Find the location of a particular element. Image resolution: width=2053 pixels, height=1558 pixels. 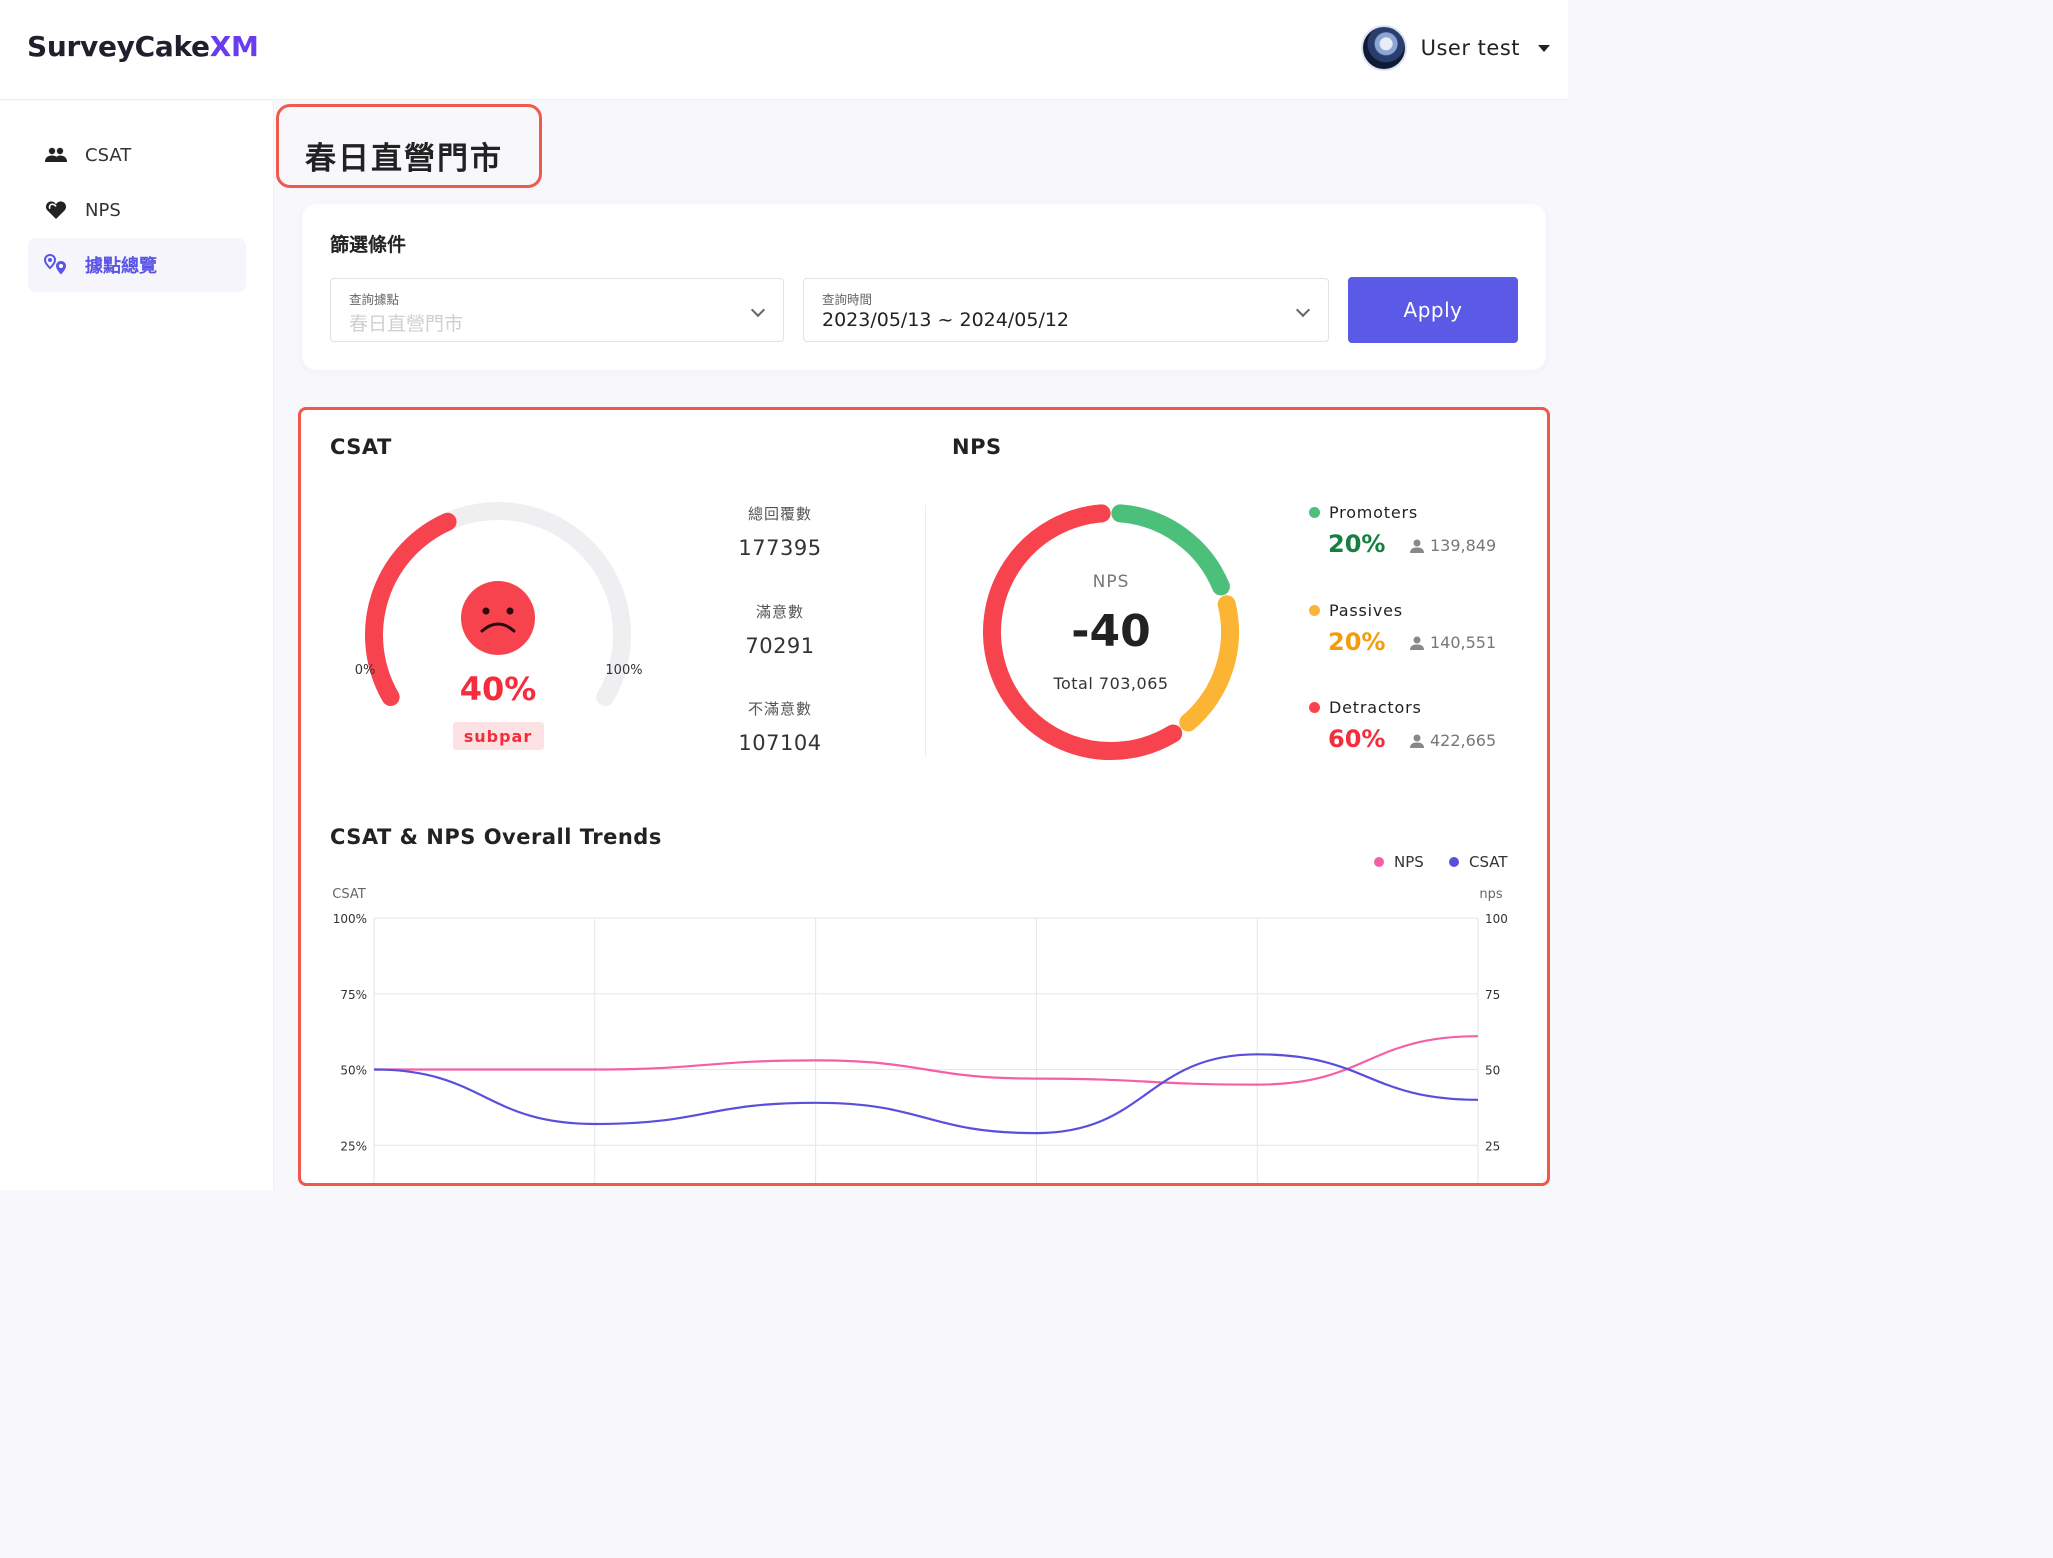

sidebar-item-label: CSAT is located at coordinates (108, 155).